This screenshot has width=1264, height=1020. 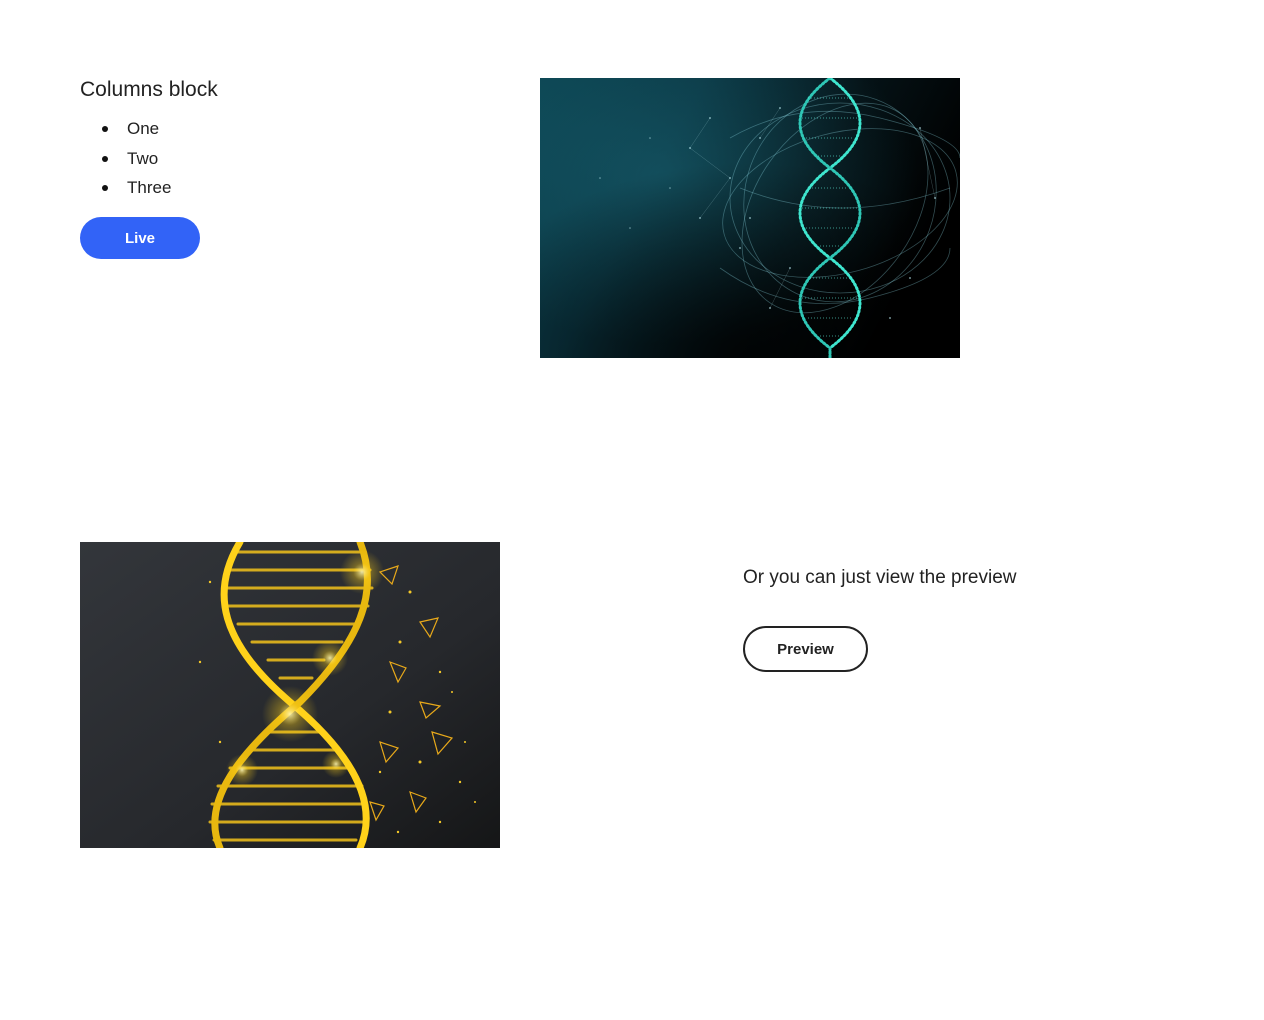 What do you see at coordinates (136, 129) in the screenshot?
I see `list-item: One` at bounding box center [136, 129].